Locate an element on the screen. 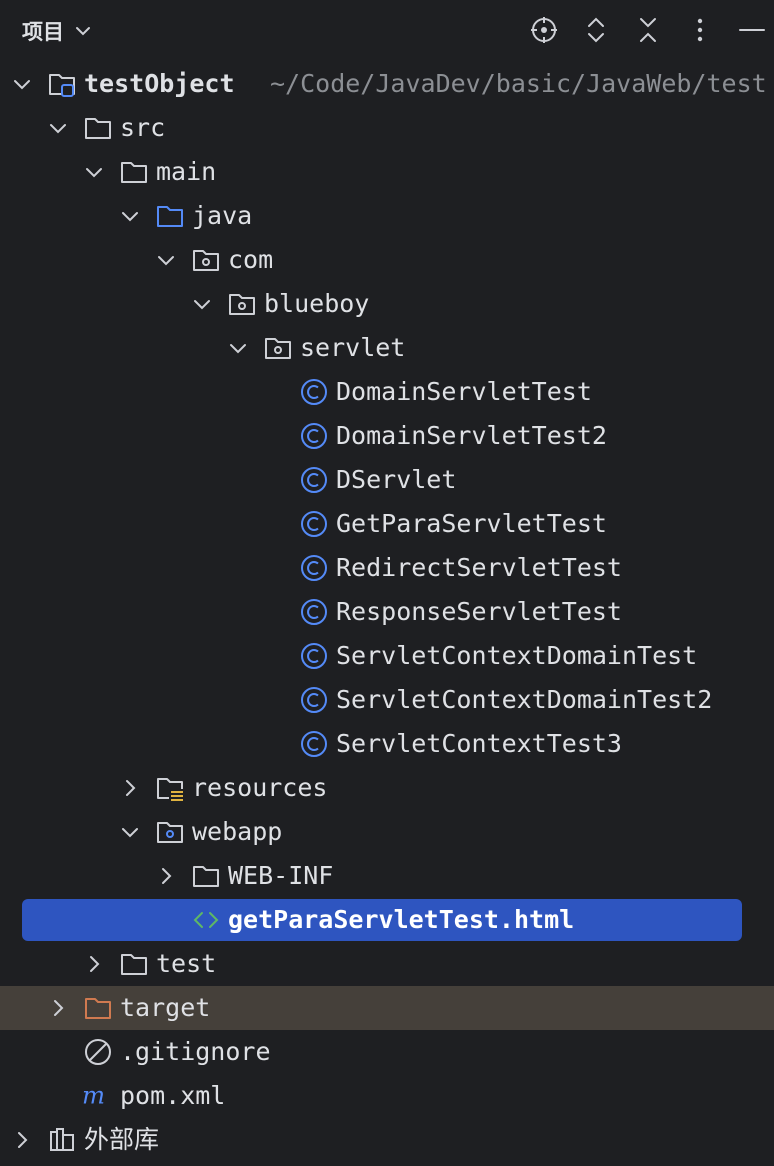 This screenshot has width=774, height=1166. svg-text: m is located at coordinates (93, 1095).